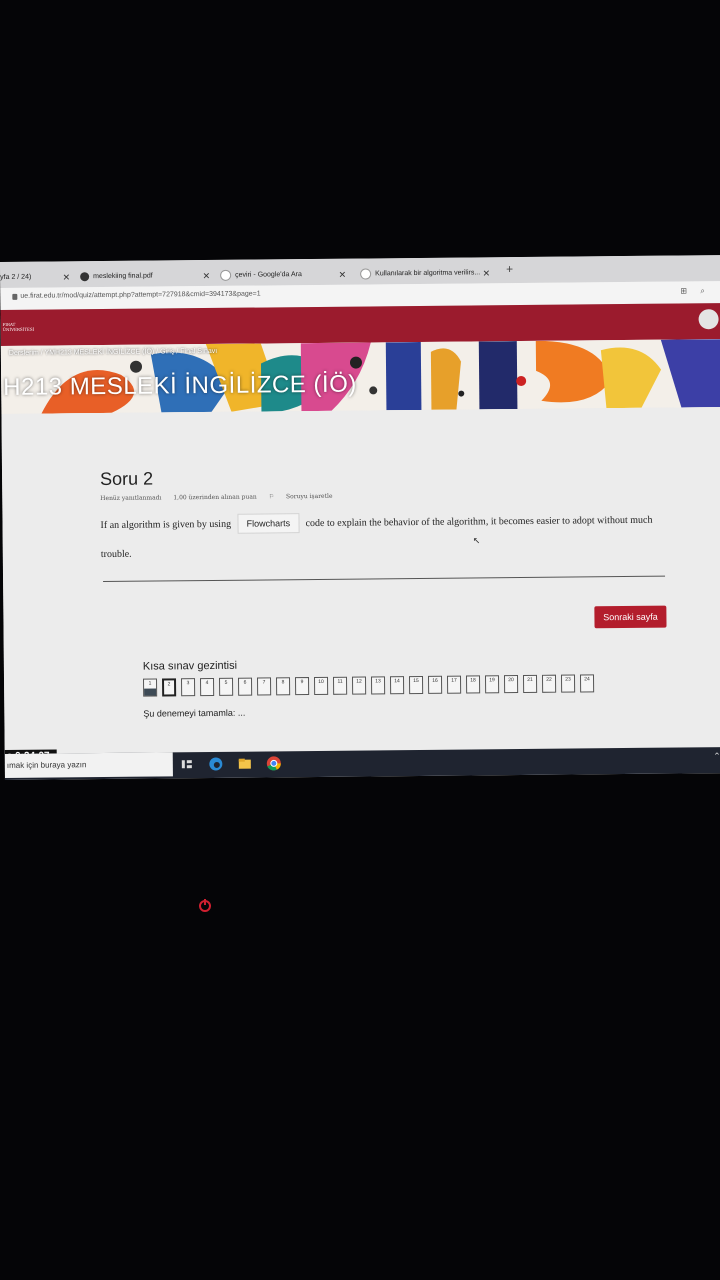 This screenshot has width=720, height=1280. What do you see at coordinates (549, 679) in the screenshot?
I see `question-number: 22` at bounding box center [549, 679].